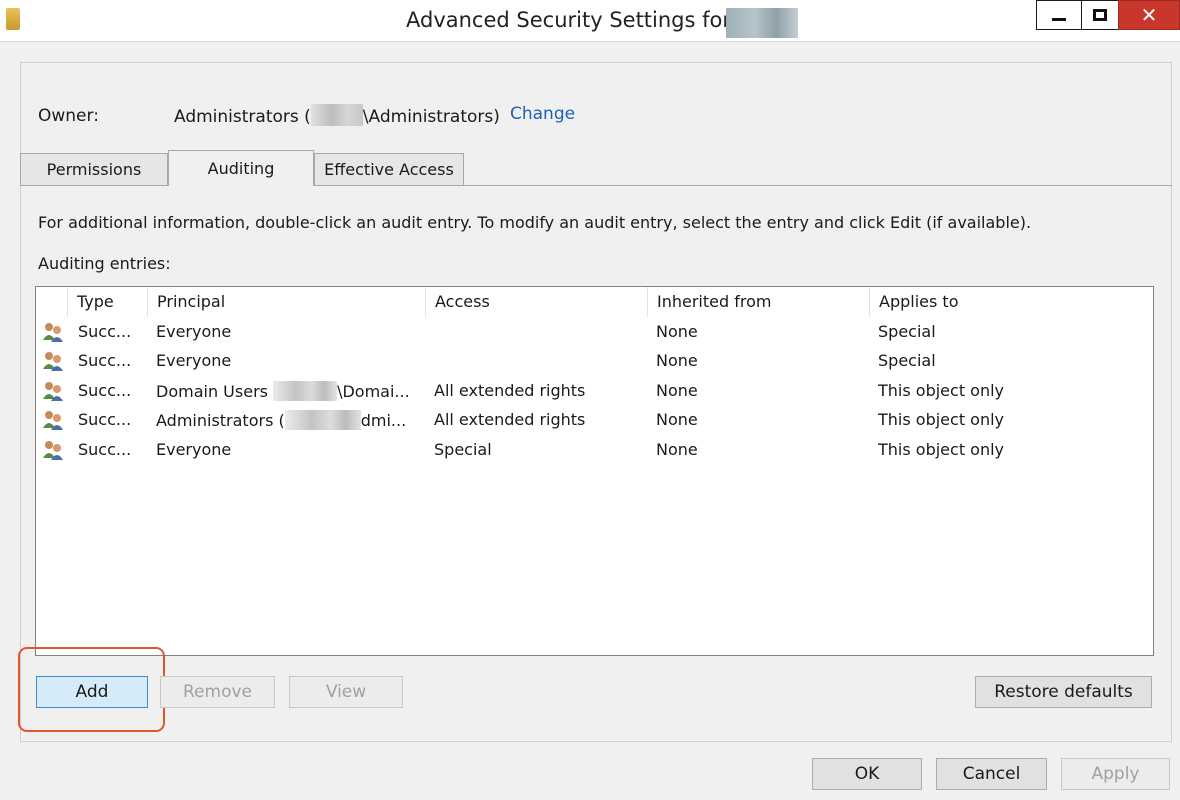 The height and width of the screenshot is (800, 1180). Describe the element at coordinates (94, 169) in the screenshot. I see `tab-permissions: Permissions` at that location.